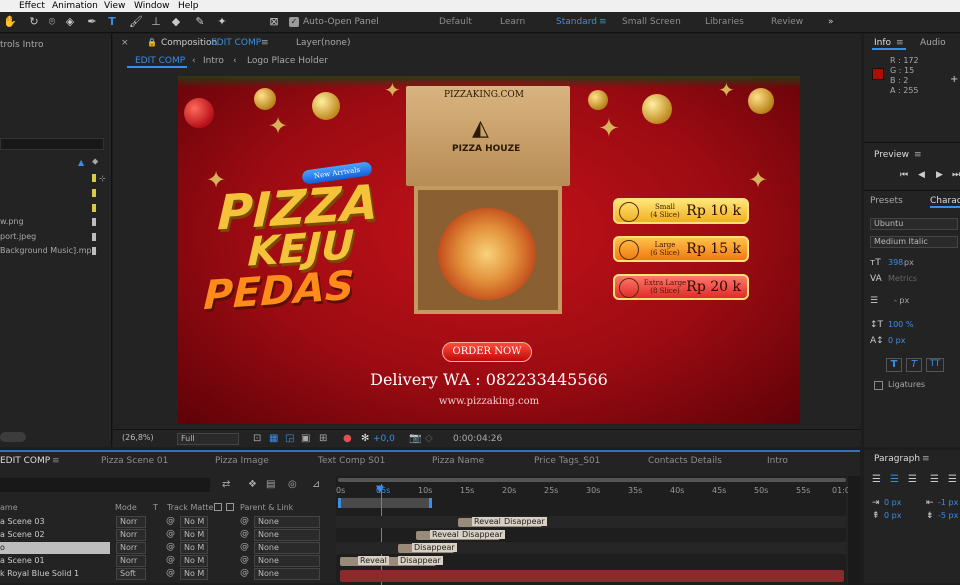 This screenshot has height=585, width=960. I want to click on workspace-more-icon: », so click(831, 22).